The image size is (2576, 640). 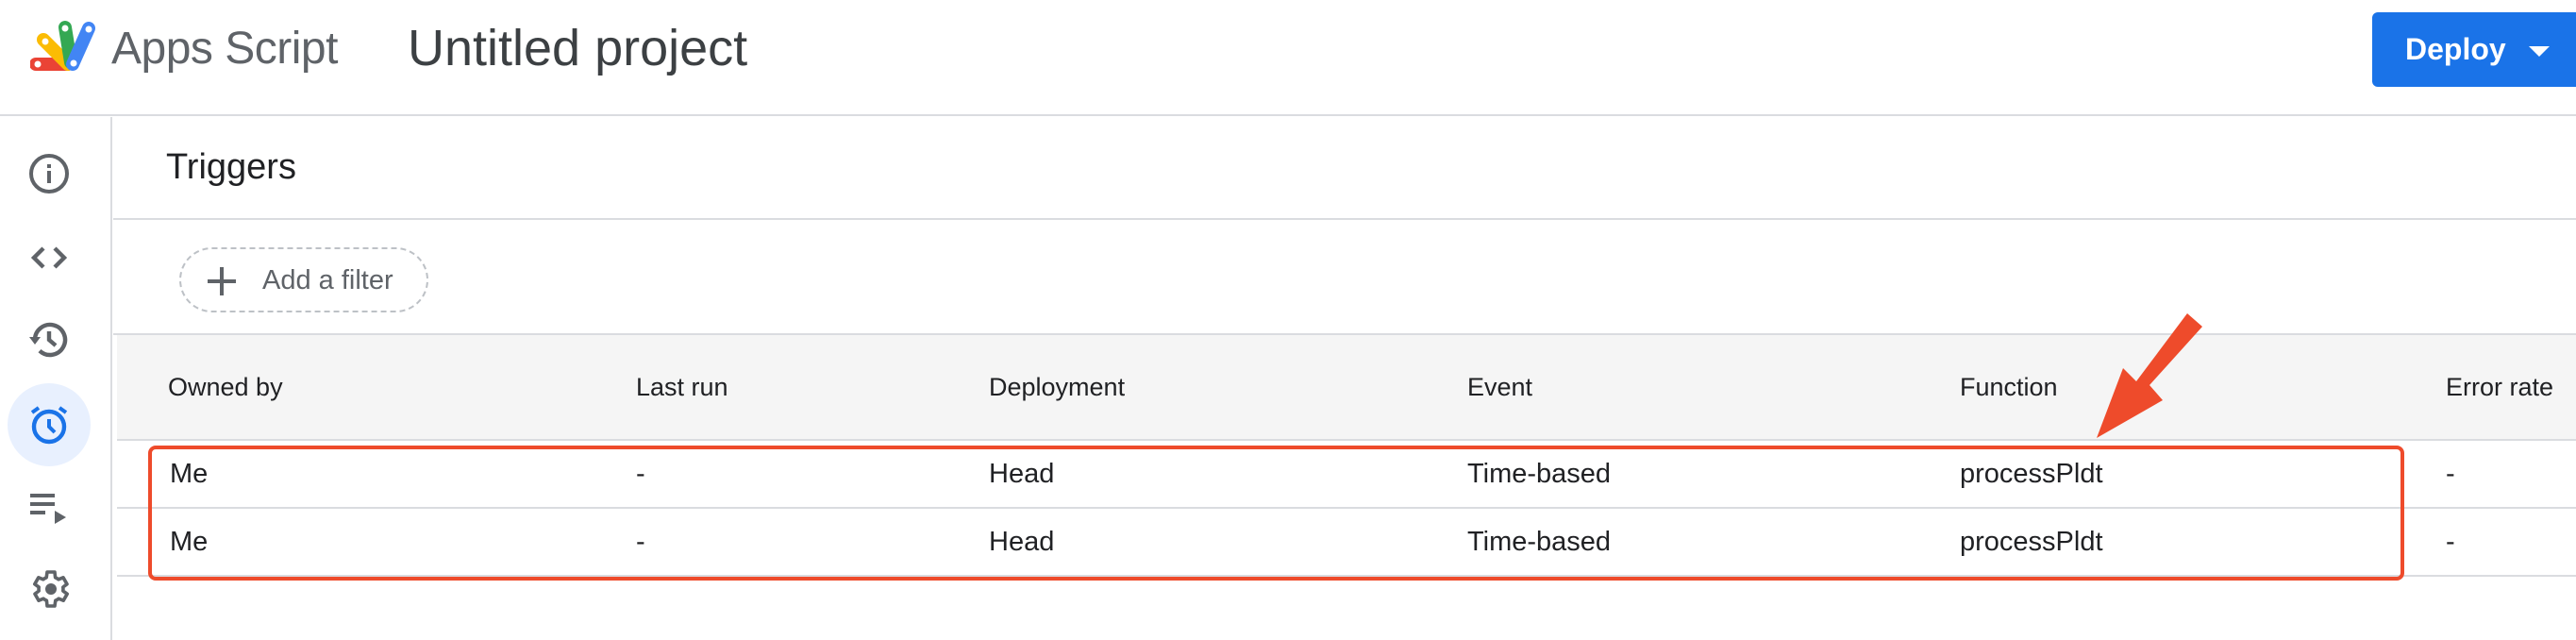 I want to click on alarm-clock-icon, so click(x=49, y=425).